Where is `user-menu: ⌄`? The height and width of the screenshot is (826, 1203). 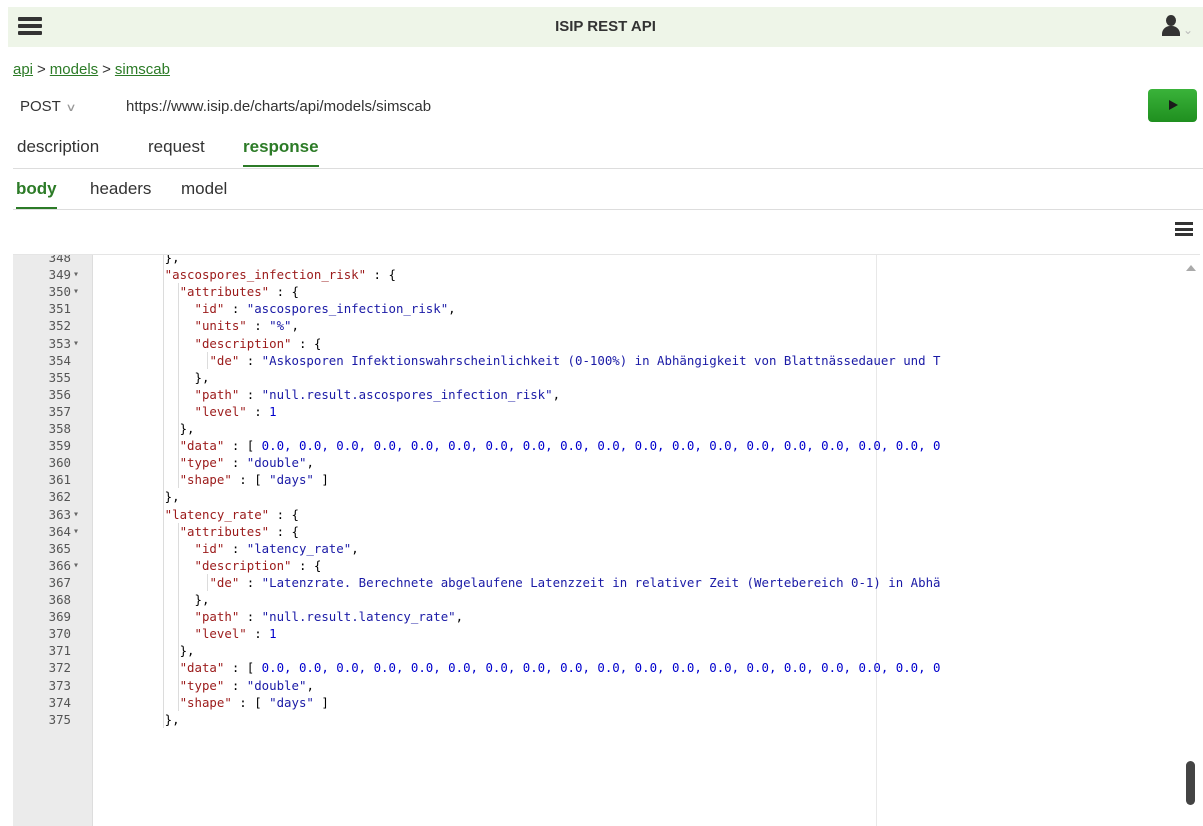
user-menu: ⌄ is located at coordinates (1179, 28).